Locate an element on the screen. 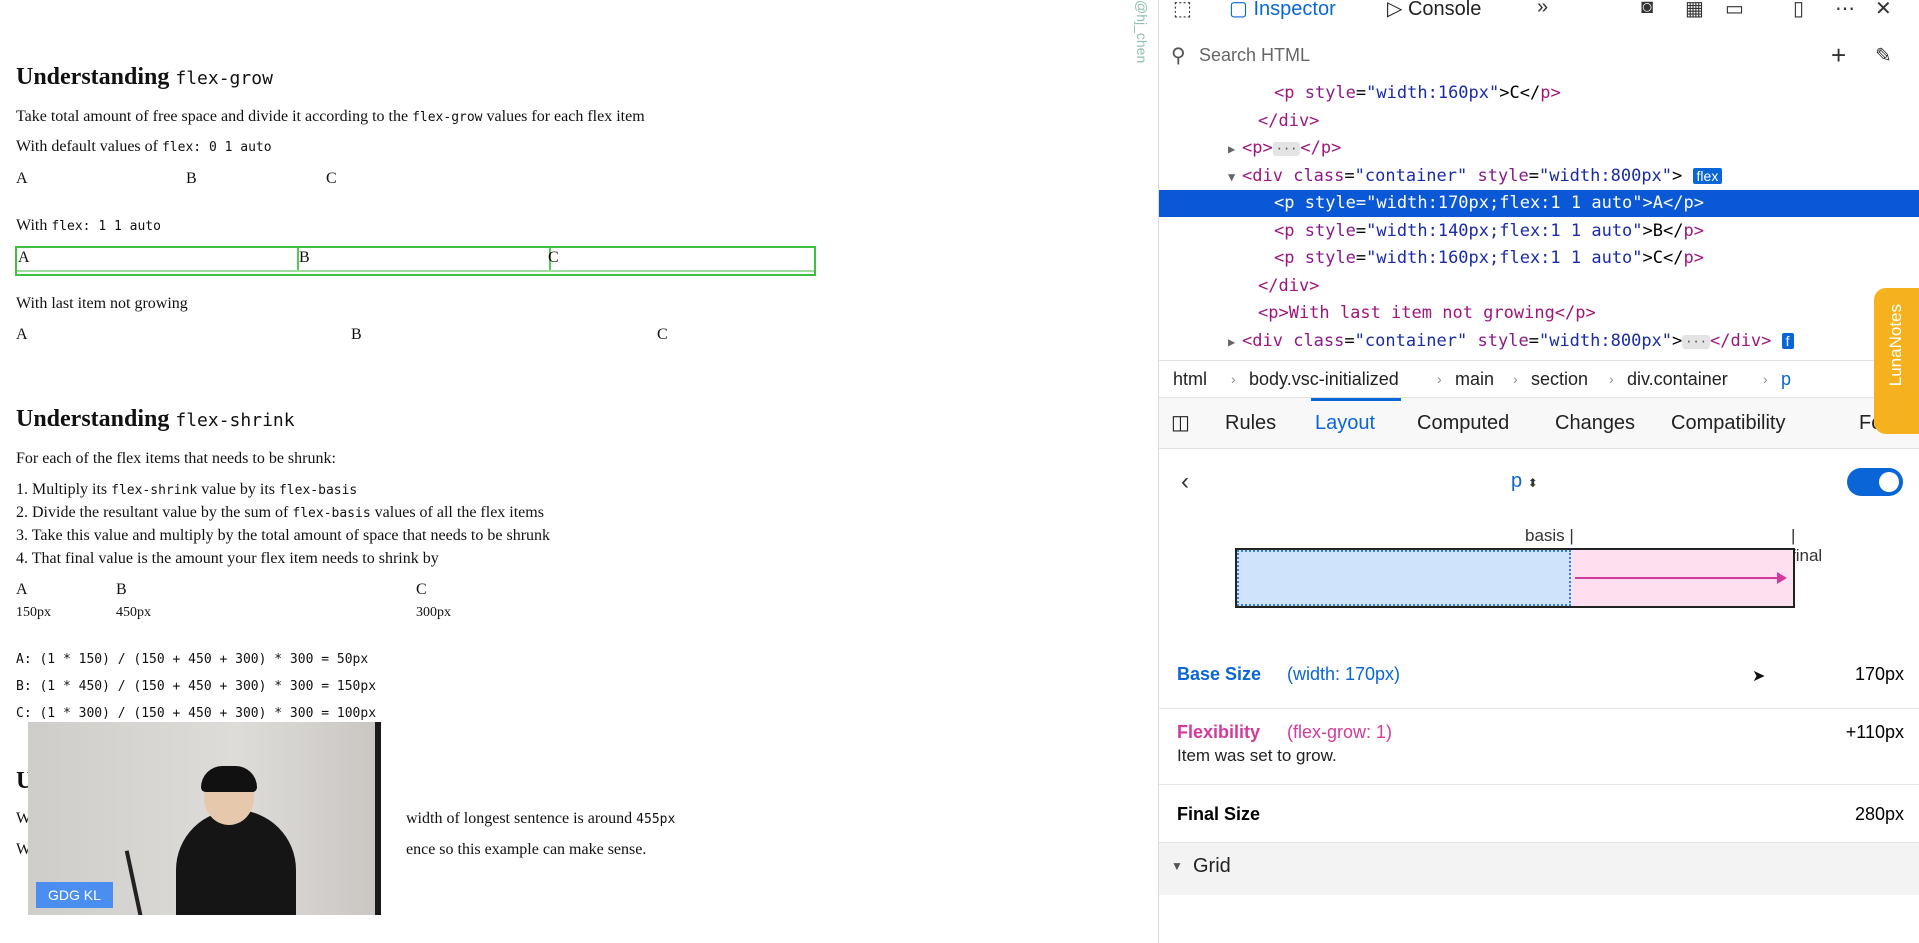  back-chevron-icon: ‹ is located at coordinates (1185, 482).